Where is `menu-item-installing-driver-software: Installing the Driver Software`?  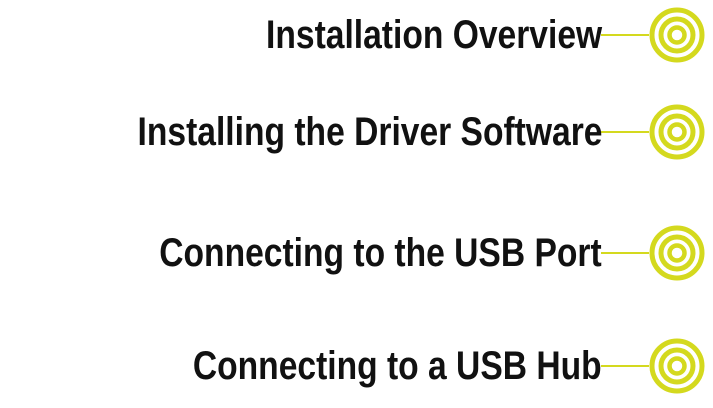 menu-item-installing-driver-software: Installing the Driver Software is located at coordinates (377, 132).